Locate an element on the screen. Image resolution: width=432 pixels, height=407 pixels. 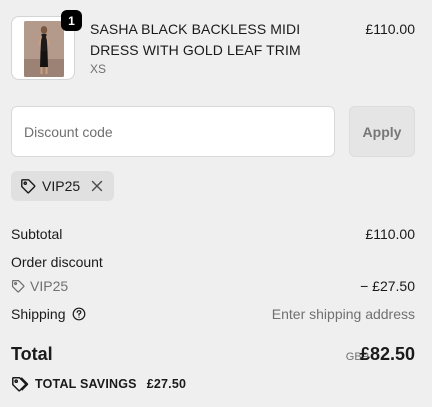
applied-discount-code: VIP25 is located at coordinates (61, 186).